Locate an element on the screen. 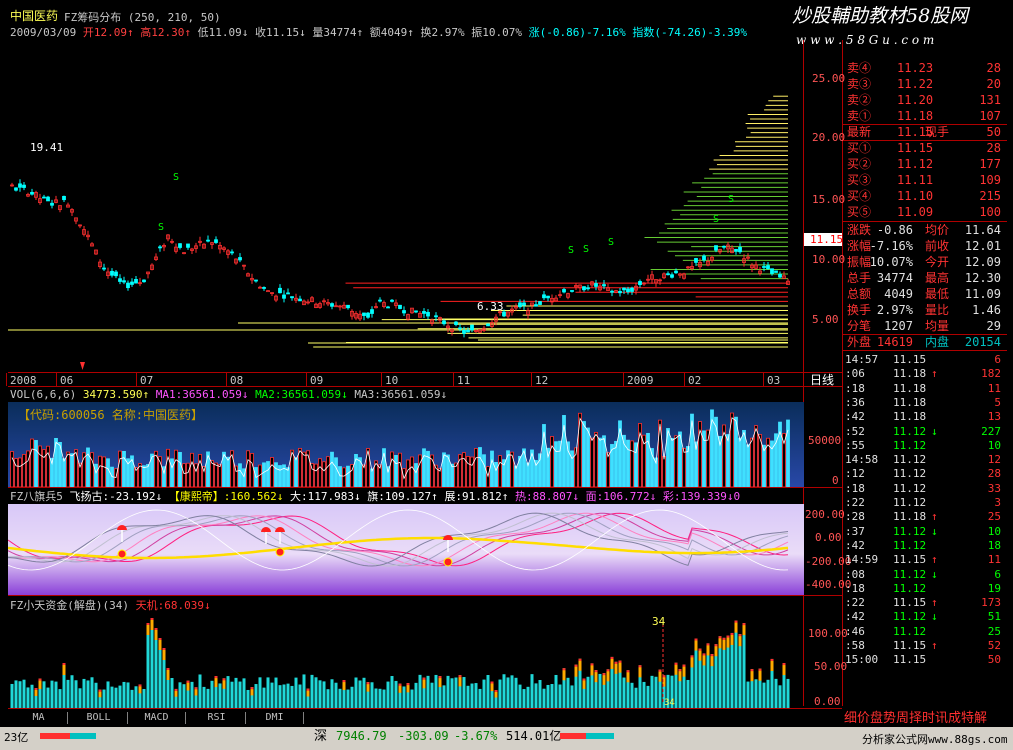 The image size is (1013, 750). flag-dot-icon is located at coordinates (122, 554).